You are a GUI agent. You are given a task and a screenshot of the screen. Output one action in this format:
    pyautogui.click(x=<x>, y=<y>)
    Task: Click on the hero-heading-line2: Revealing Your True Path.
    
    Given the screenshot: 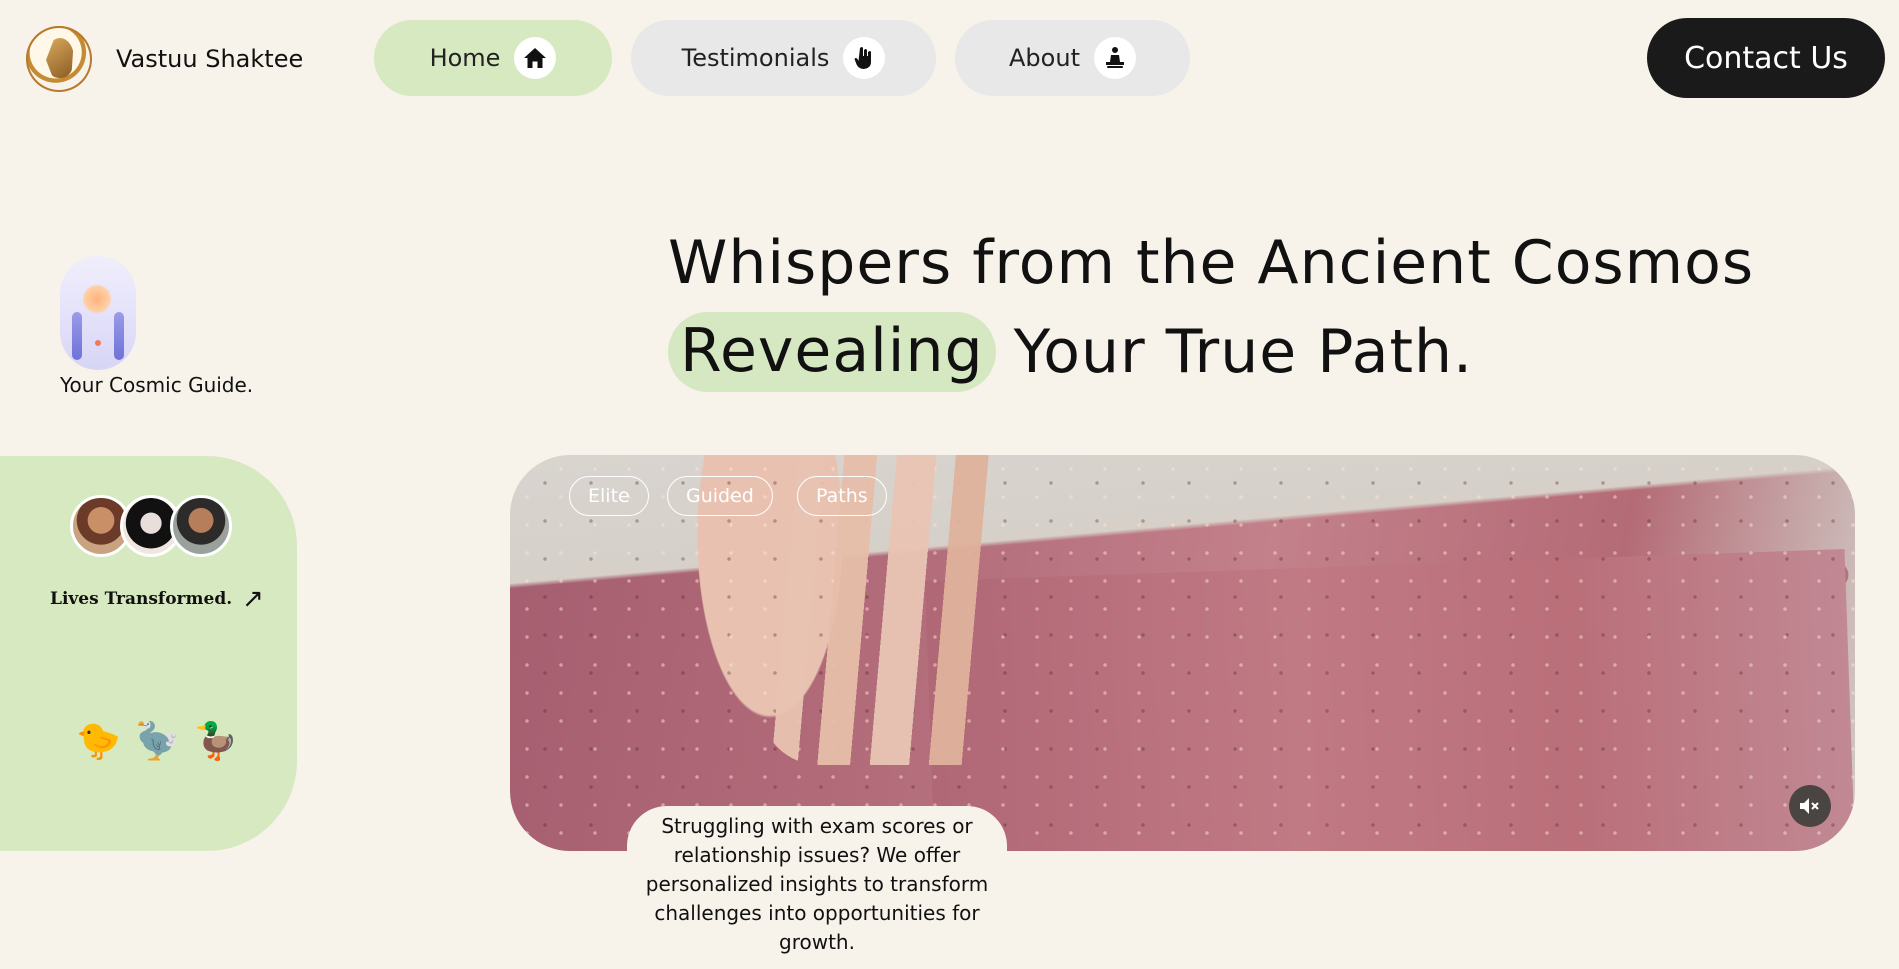 What is the action you would take?
    pyautogui.click(x=1070, y=352)
    